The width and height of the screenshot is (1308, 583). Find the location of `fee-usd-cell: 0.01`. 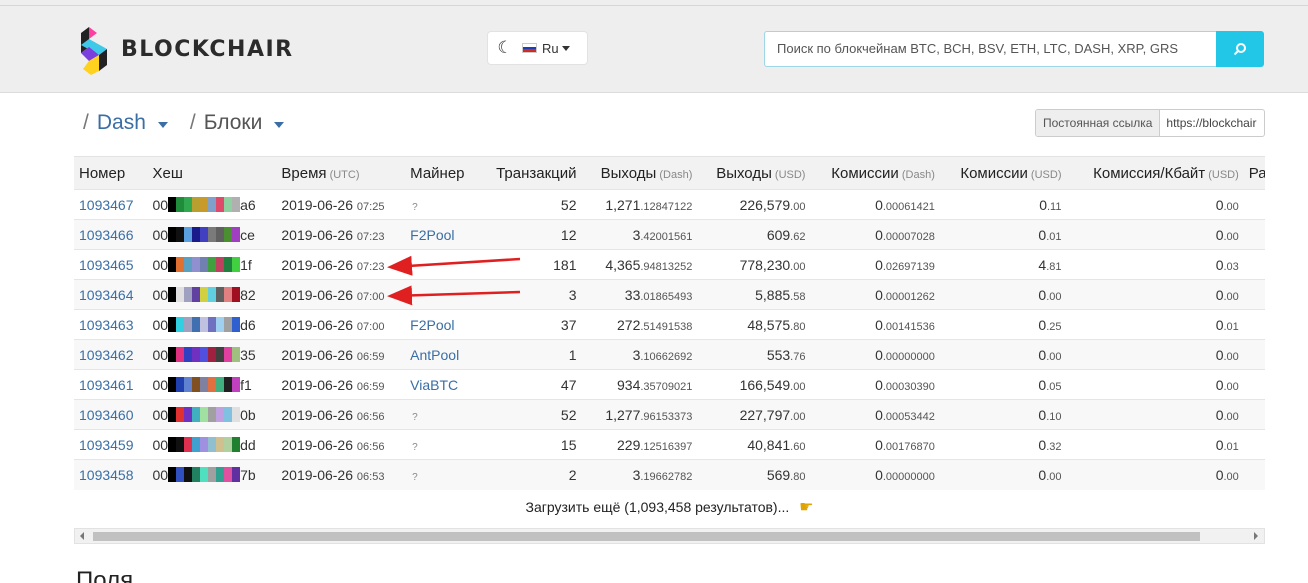

fee-usd-cell: 0.01 is located at coordinates (1003, 234).